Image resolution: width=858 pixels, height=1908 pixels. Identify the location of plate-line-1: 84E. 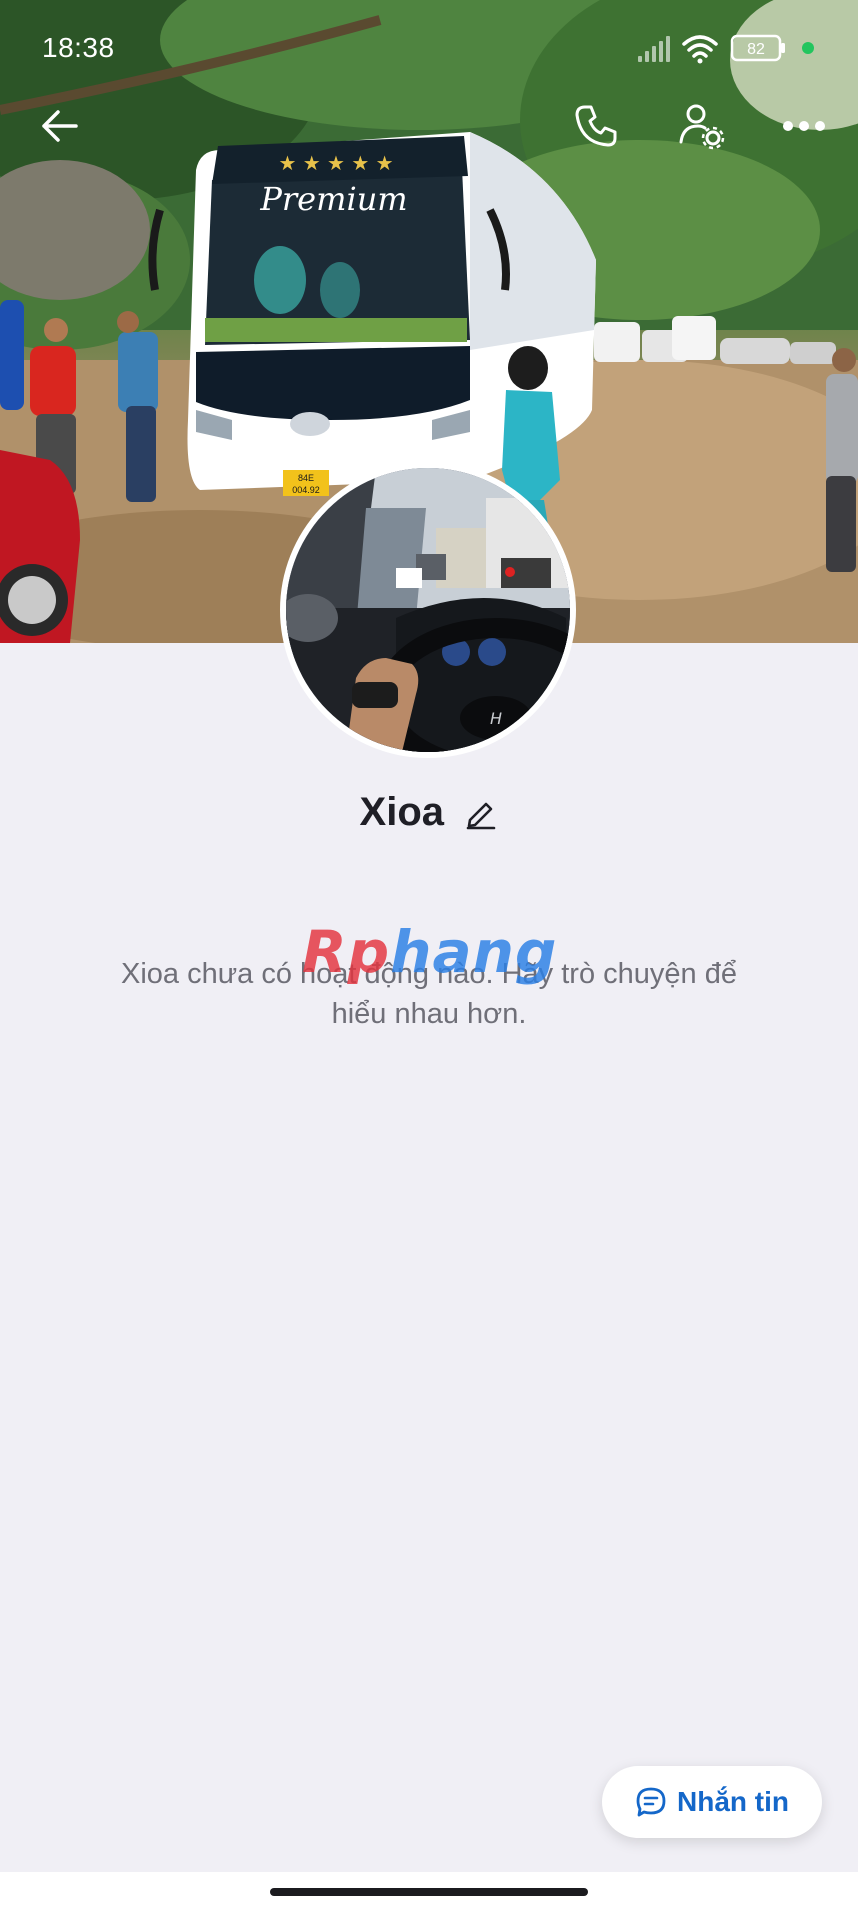
(306, 478).